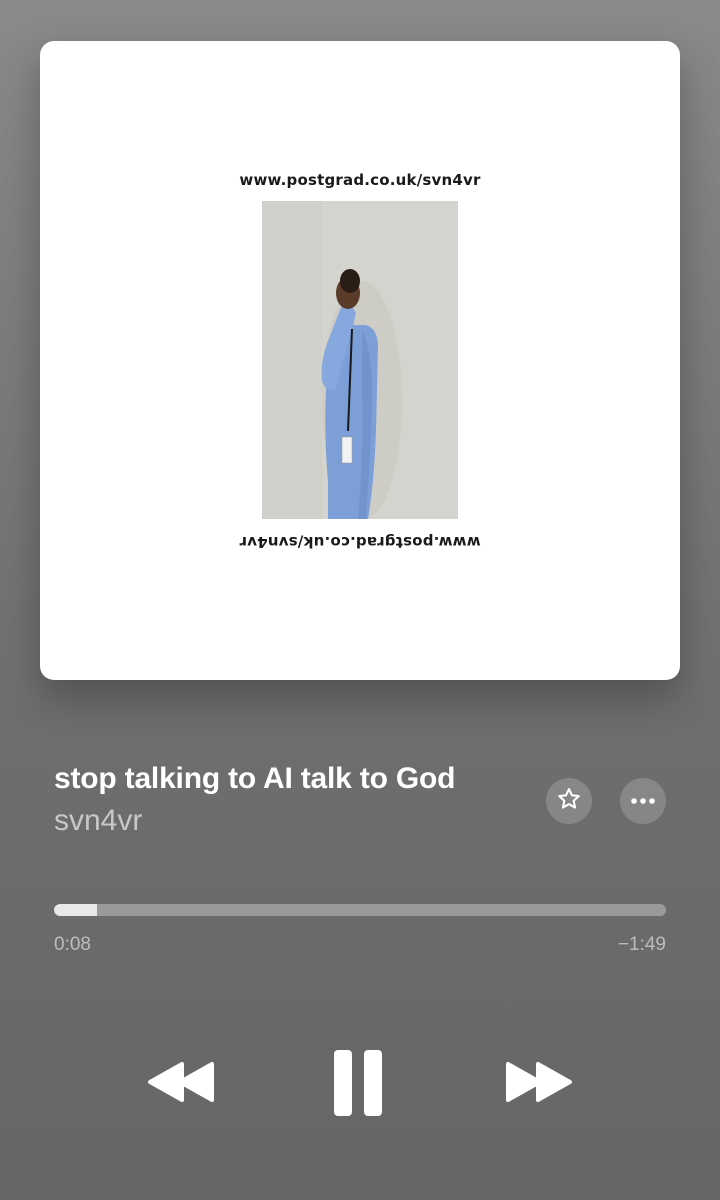 The width and height of the screenshot is (720, 1200). I want to click on artwork-photo, so click(360, 360).